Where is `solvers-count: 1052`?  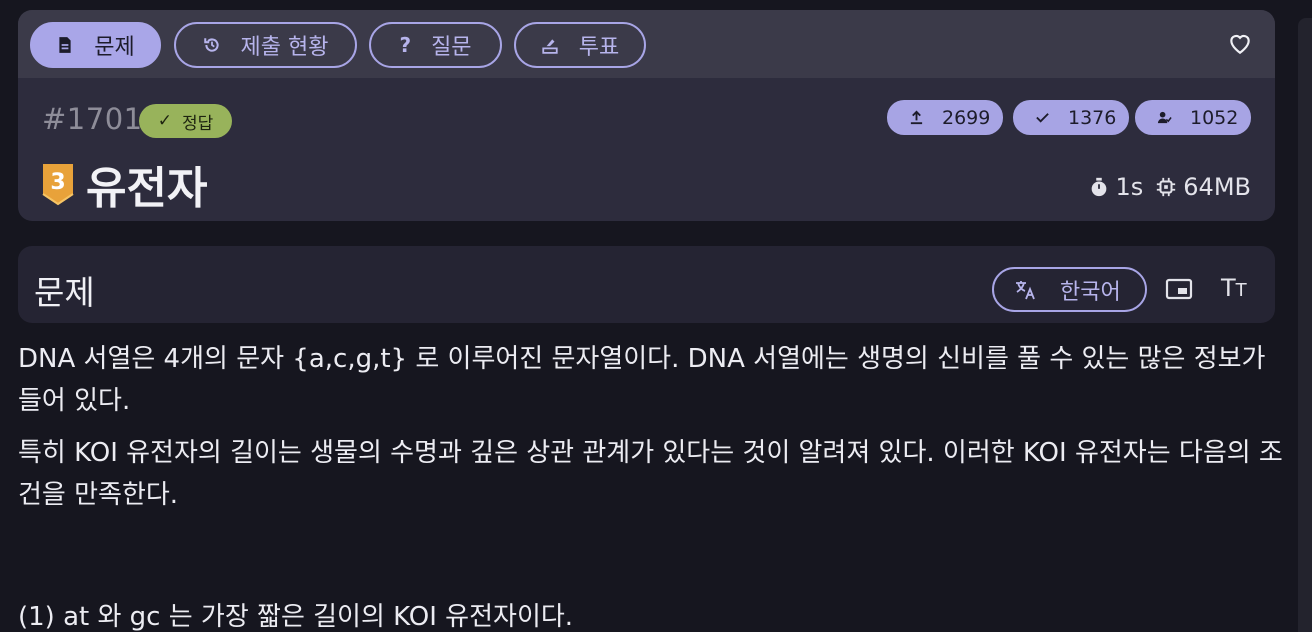 solvers-count: 1052 is located at coordinates (1214, 117).